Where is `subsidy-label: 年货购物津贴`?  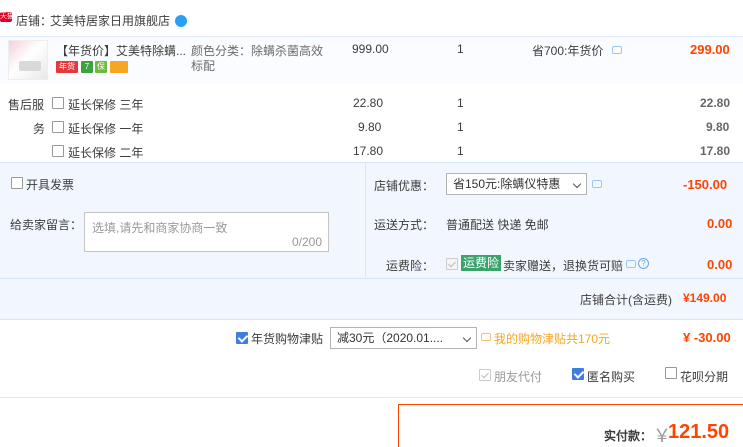 subsidy-label: 年货购物津贴 is located at coordinates (287, 339).